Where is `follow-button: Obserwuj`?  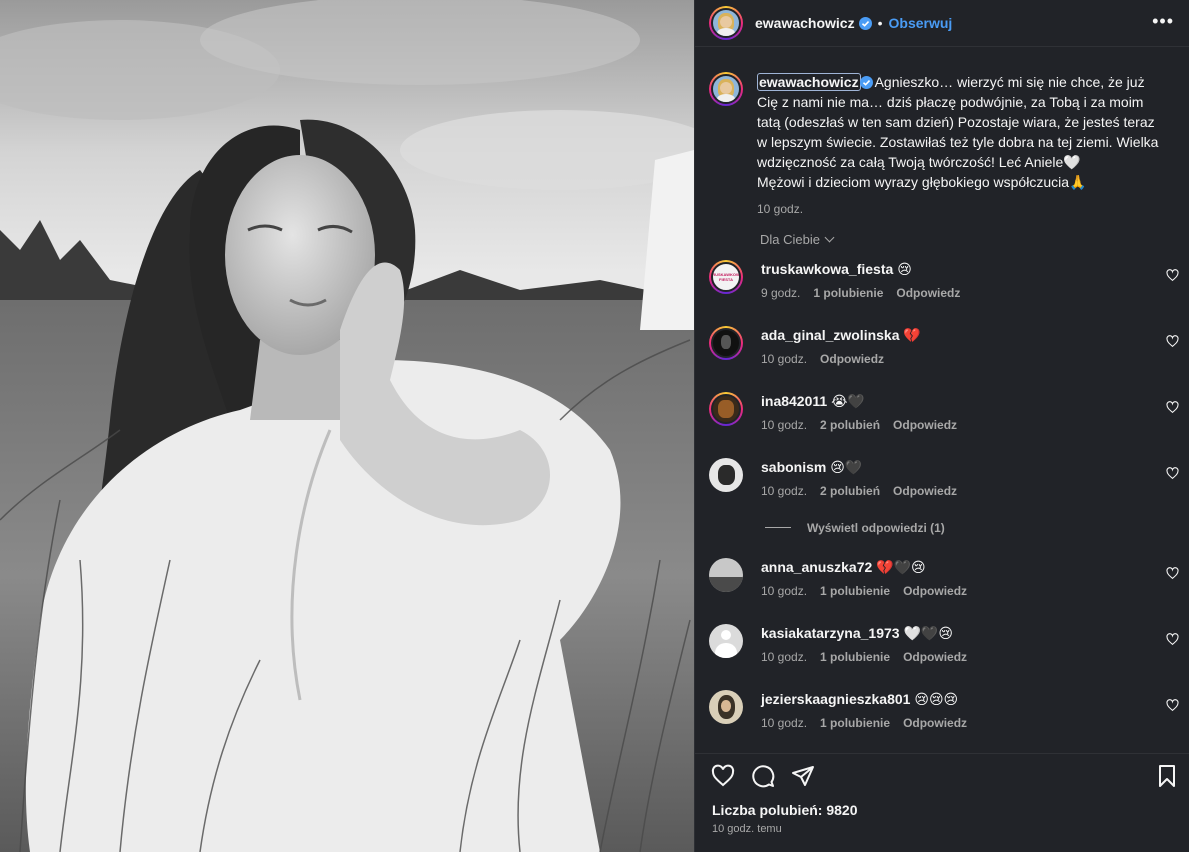 follow-button: Obserwuj is located at coordinates (921, 23).